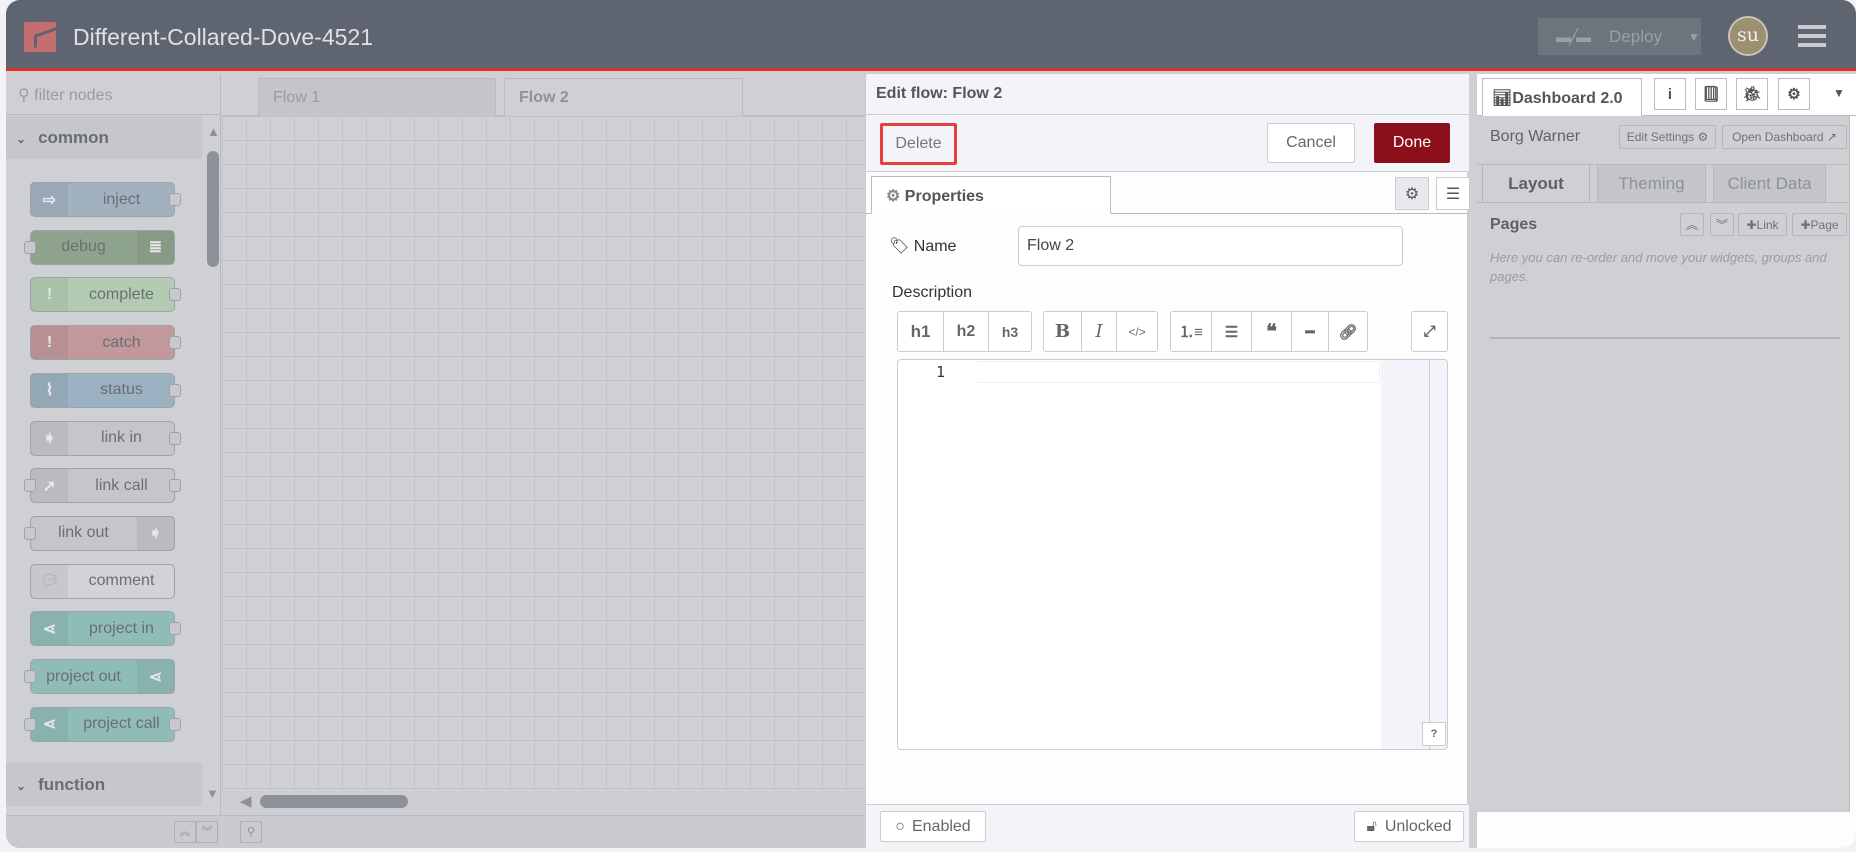 The height and width of the screenshot is (852, 1856). What do you see at coordinates (1536, 183) in the screenshot?
I see `tab-layout: Layout` at bounding box center [1536, 183].